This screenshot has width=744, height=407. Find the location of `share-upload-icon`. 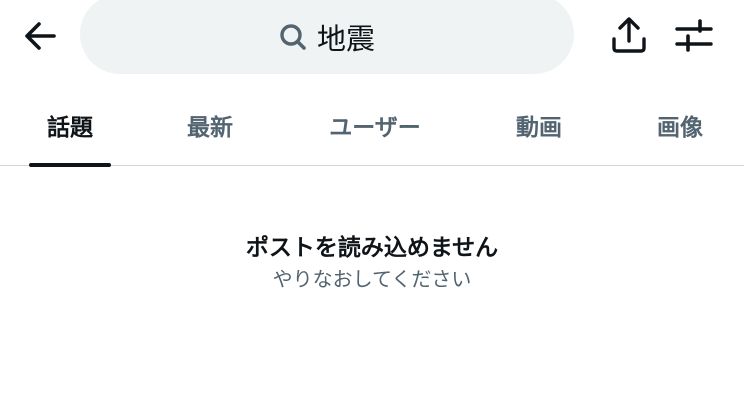

share-upload-icon is located at coordinates (629, 35).